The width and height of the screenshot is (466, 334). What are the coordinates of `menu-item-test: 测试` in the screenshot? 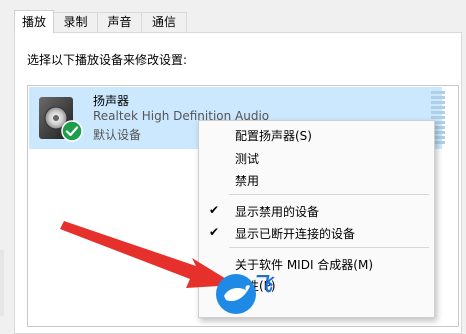 It's located at (247, 158).